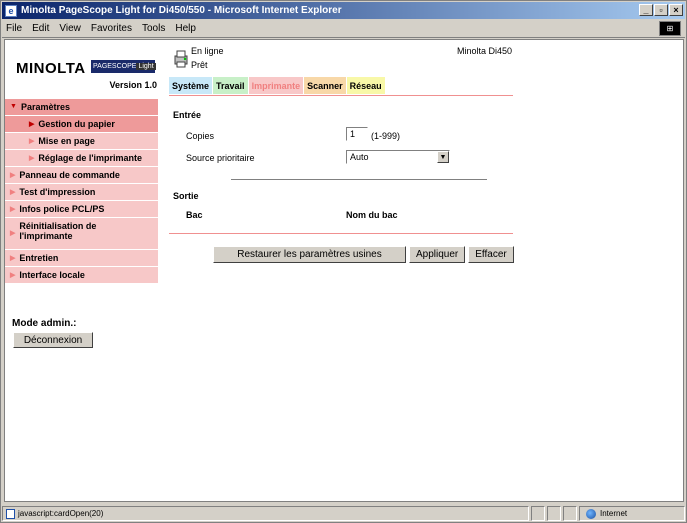  Describe the element at coordinates (111, 28) in the screenshot. I see `menu-favorites: Favorites` at that location.